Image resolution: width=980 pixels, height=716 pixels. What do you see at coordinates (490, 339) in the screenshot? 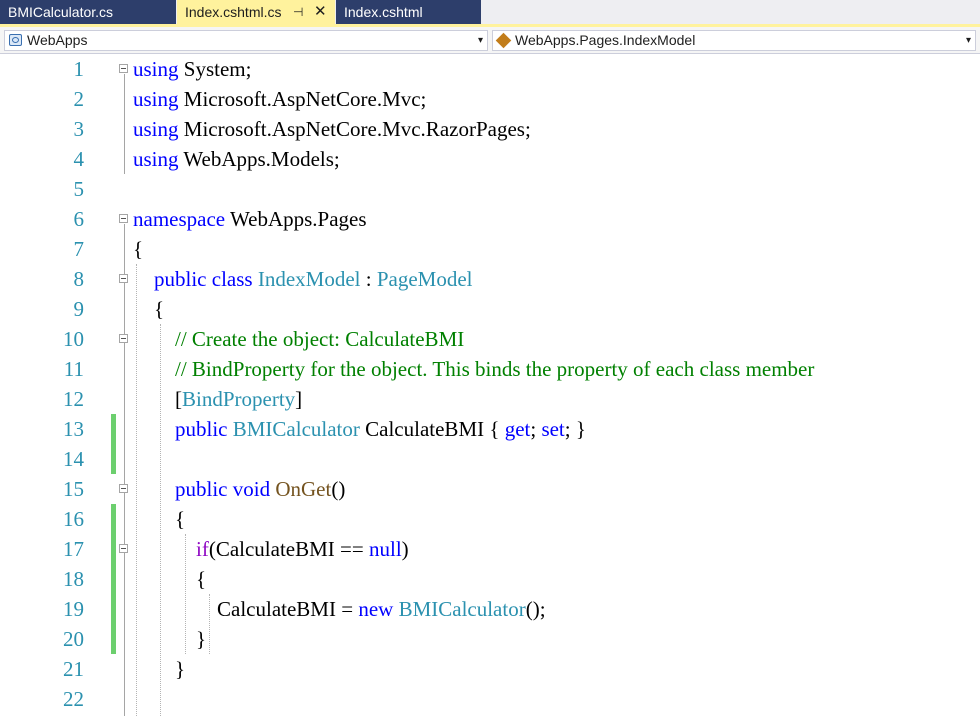
I see `code-line: 10 // Create the object: CalculateBMI` at bounding box center [490, 339].